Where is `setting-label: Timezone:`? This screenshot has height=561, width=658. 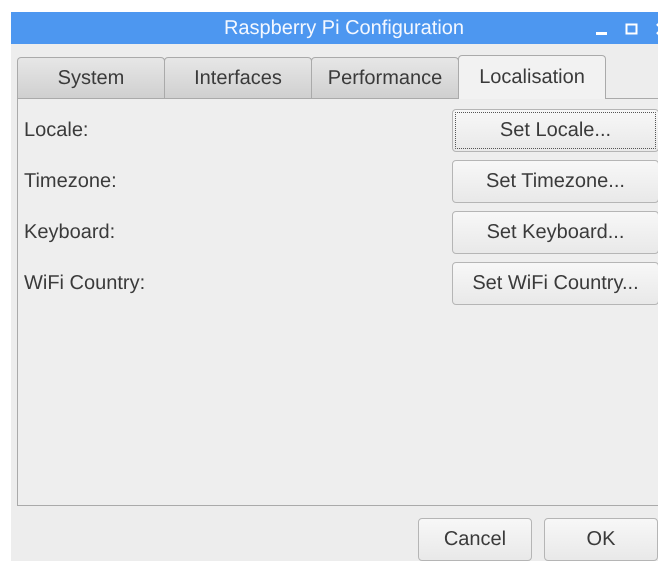
setting-label: Timezone: is located at coordinates (70, 181).